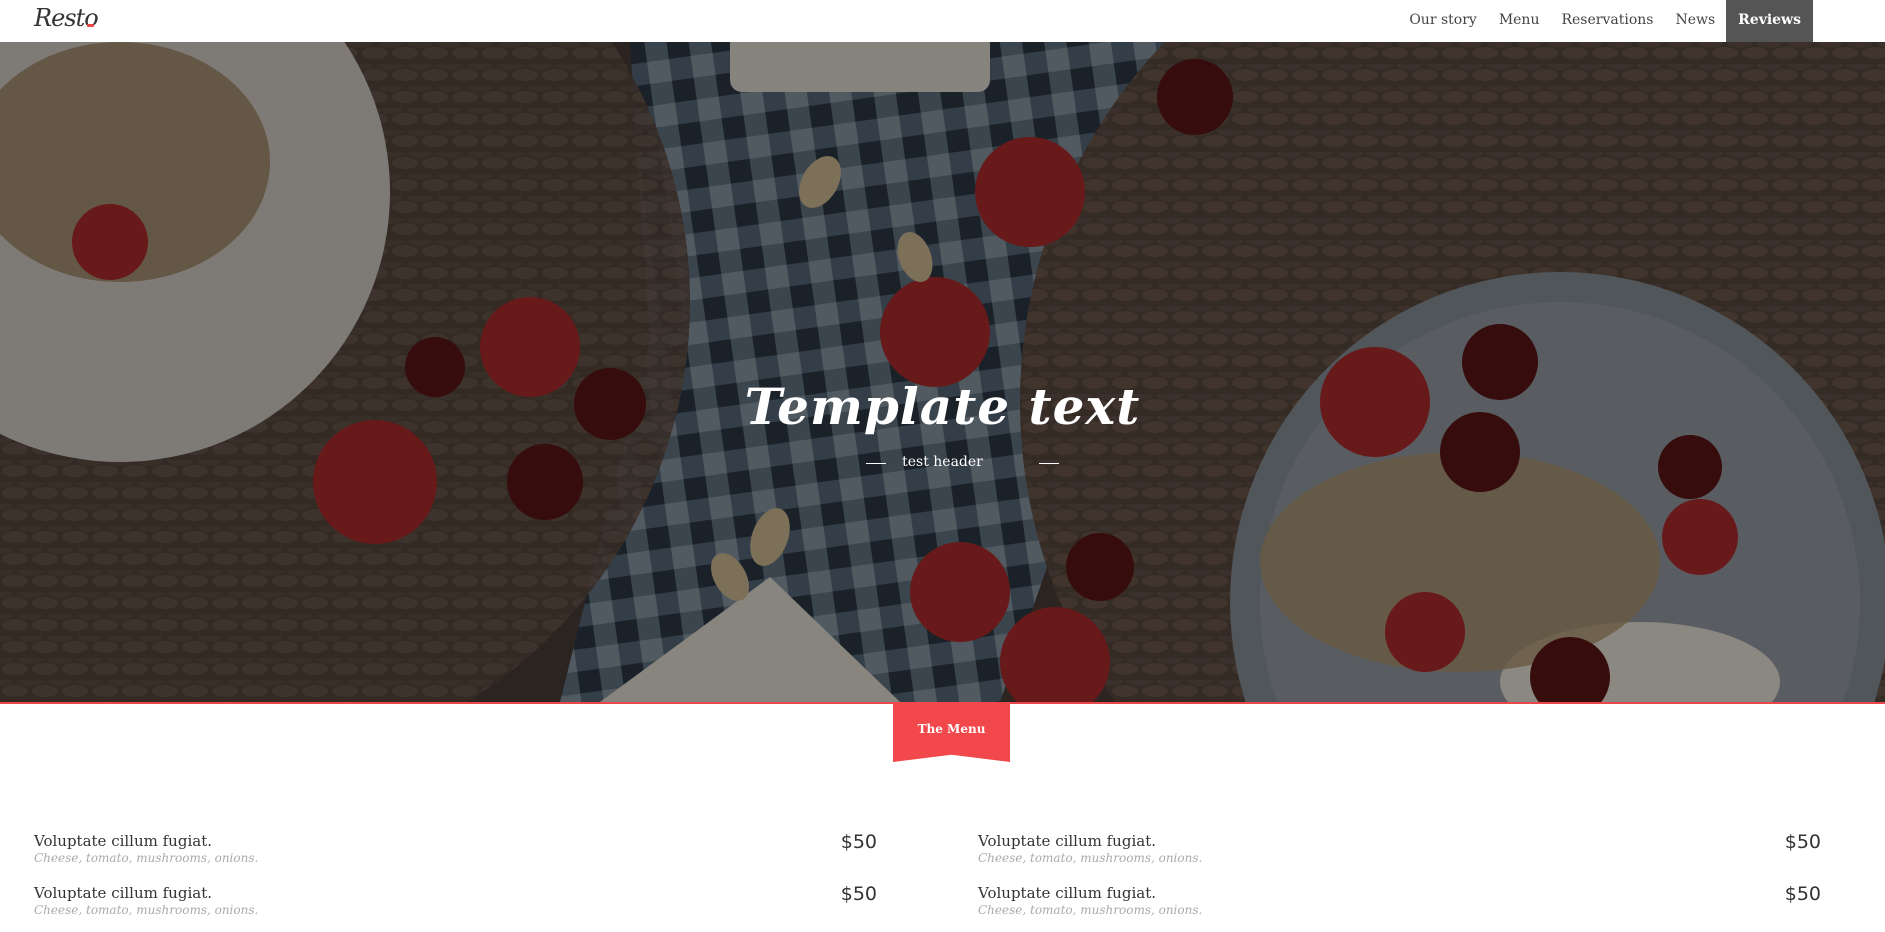  I want to click on nav-item-reviews: Reviews, so click(1769, 21).